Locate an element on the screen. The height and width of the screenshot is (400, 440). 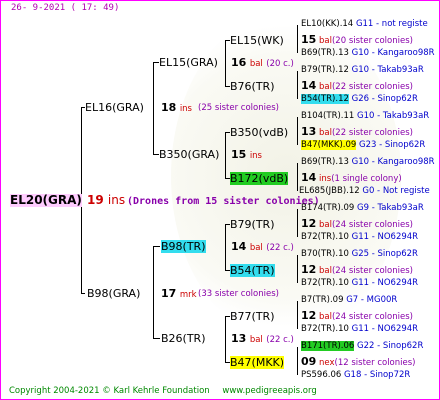
gen3-info: 15 bal(20 sister colonies) is located at coordinates (357, 40).